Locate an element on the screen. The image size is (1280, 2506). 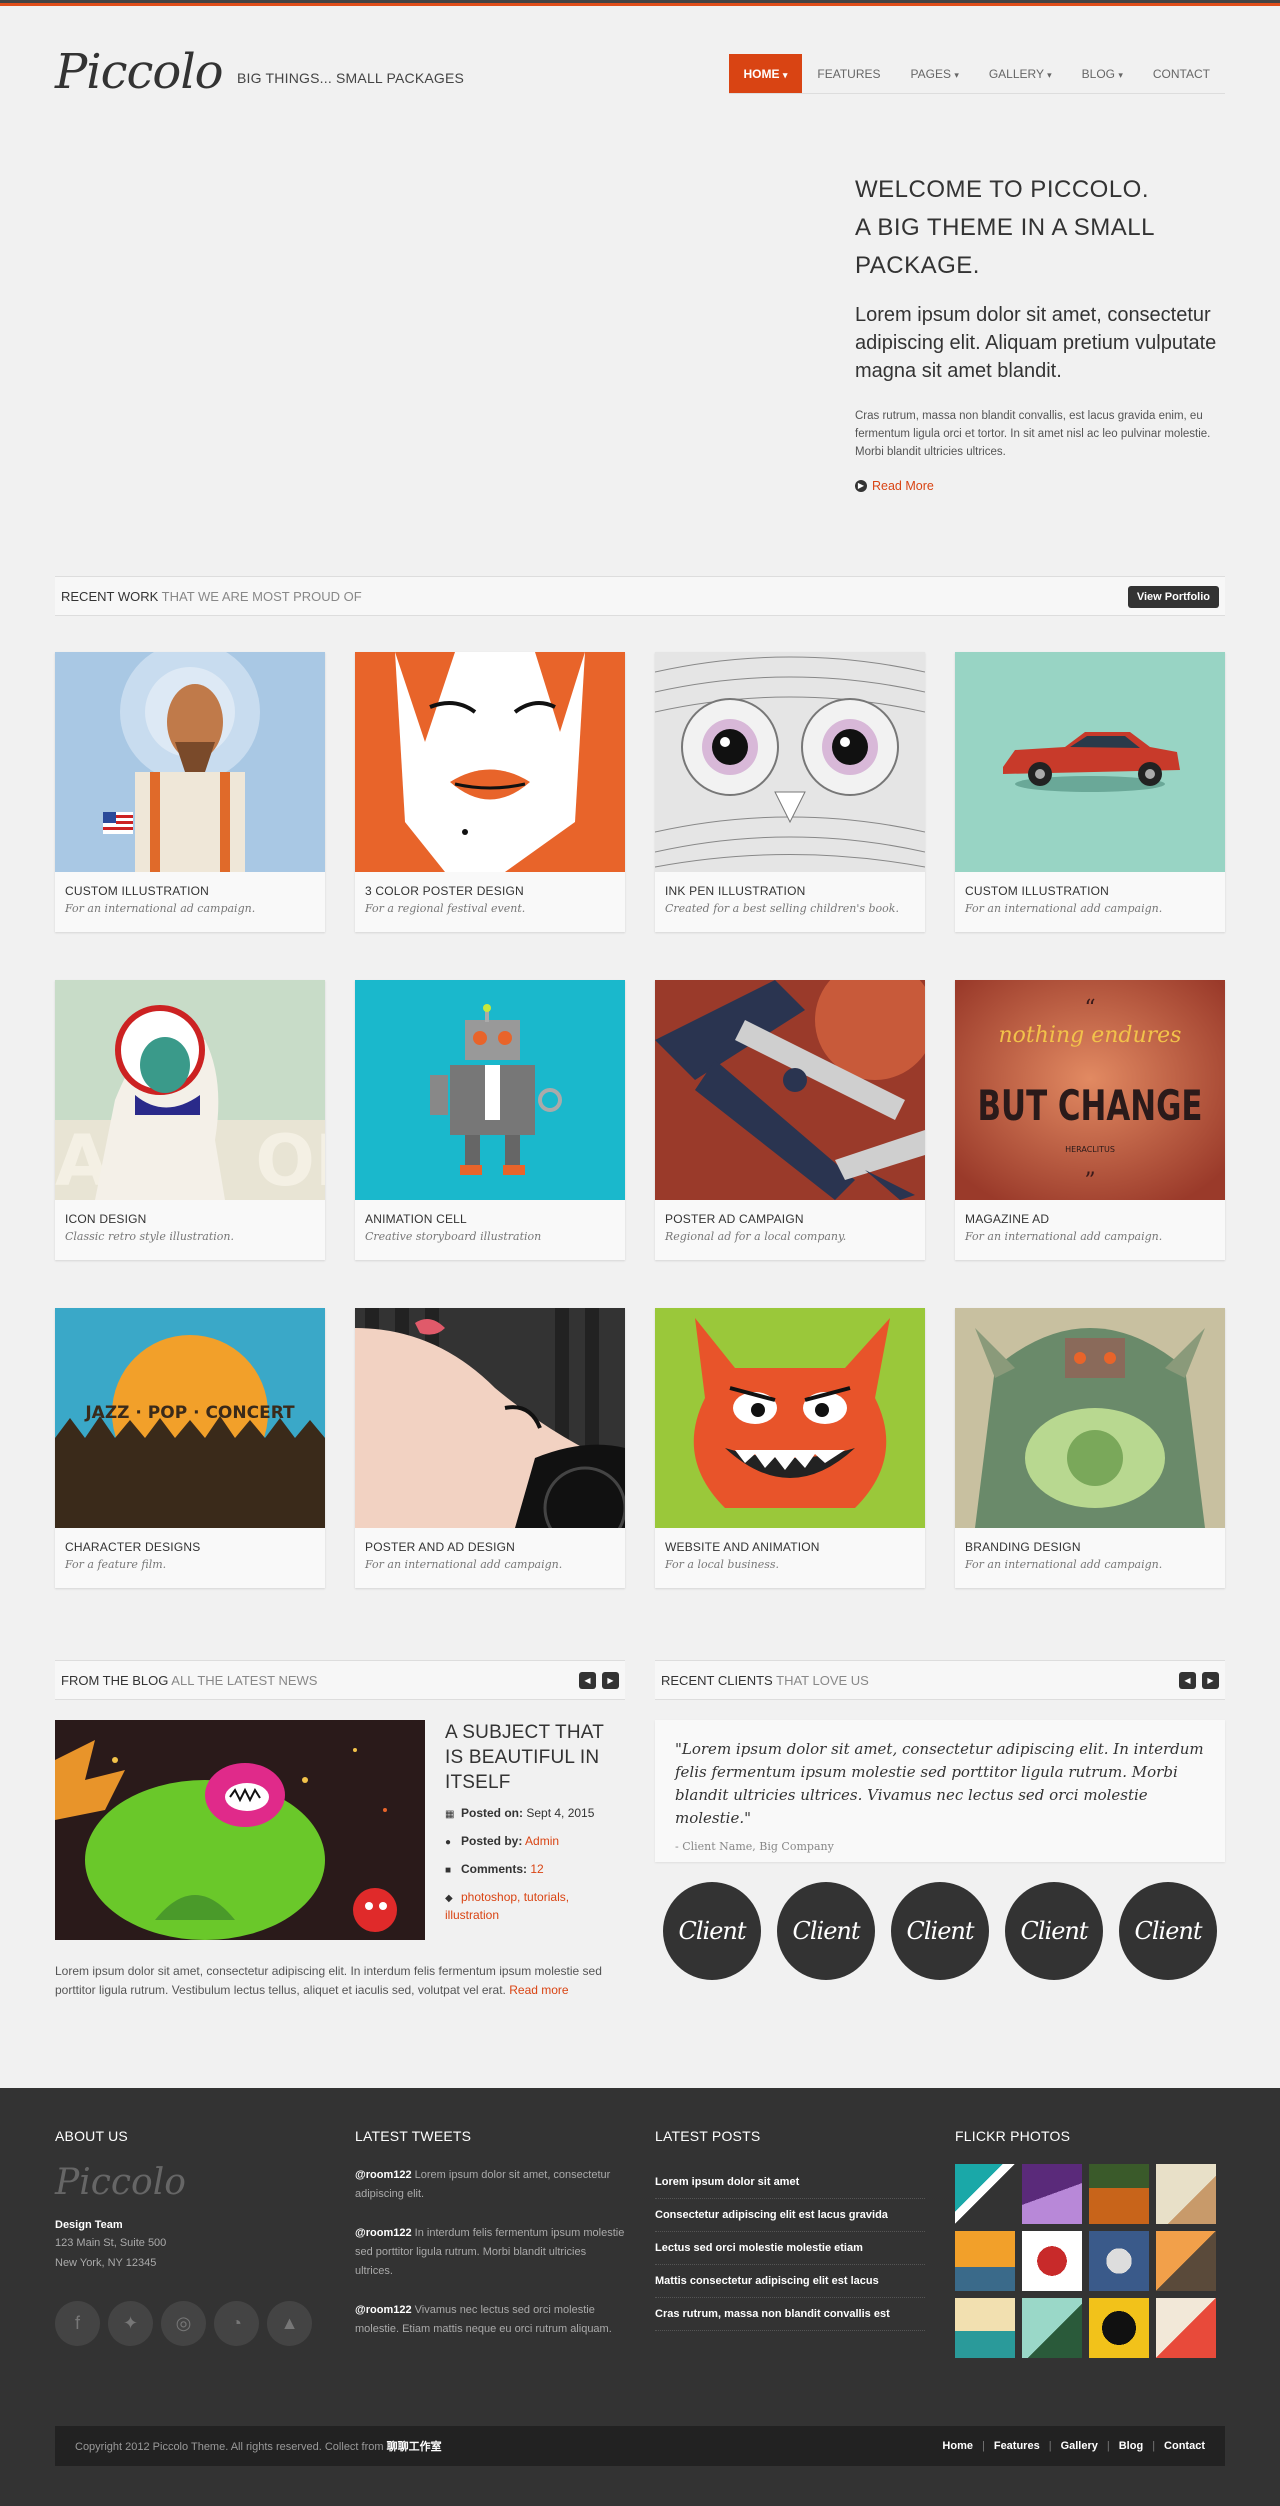
item-desc: For an international add campaign. is located at coordinates (464, 1564).